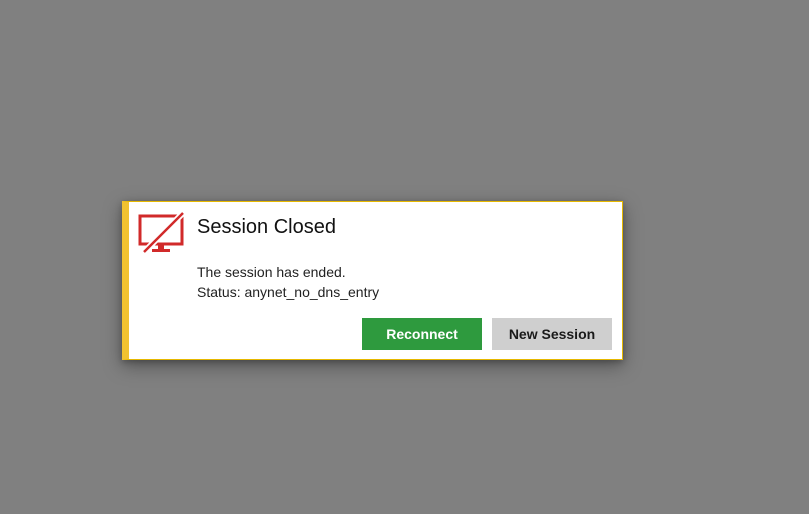 This screenshot has height=514, width=809. Describe the element at coordinates (422, 334) in the screenshot. I see `reconnect-button: Reconnect` at that location.